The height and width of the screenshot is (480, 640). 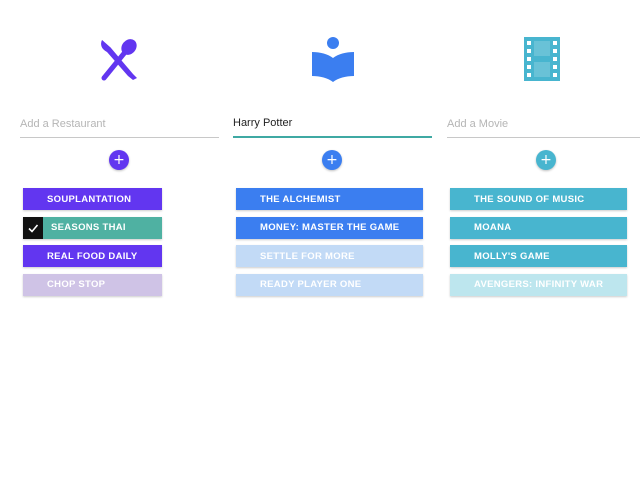 What do you see at coordinates (332, 160) in the screenshot?
I see `add-book-button: +` at bounding box center [332, 160].